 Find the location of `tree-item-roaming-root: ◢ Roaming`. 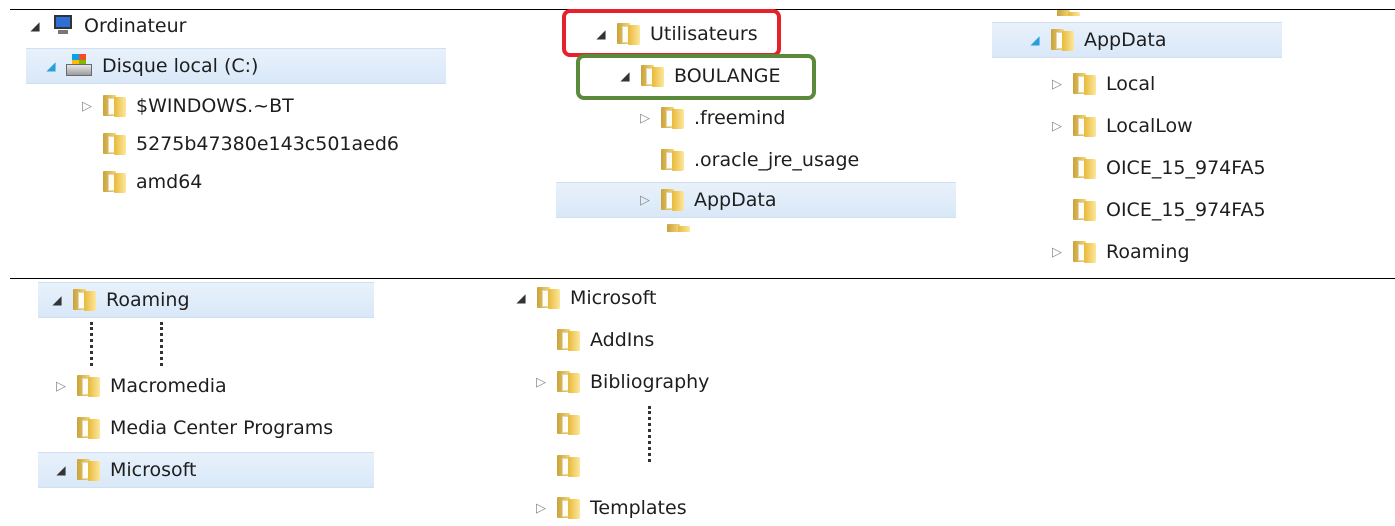

tree-item-roaming-root: ◢ Roaming is located at coordinates (206, 300).